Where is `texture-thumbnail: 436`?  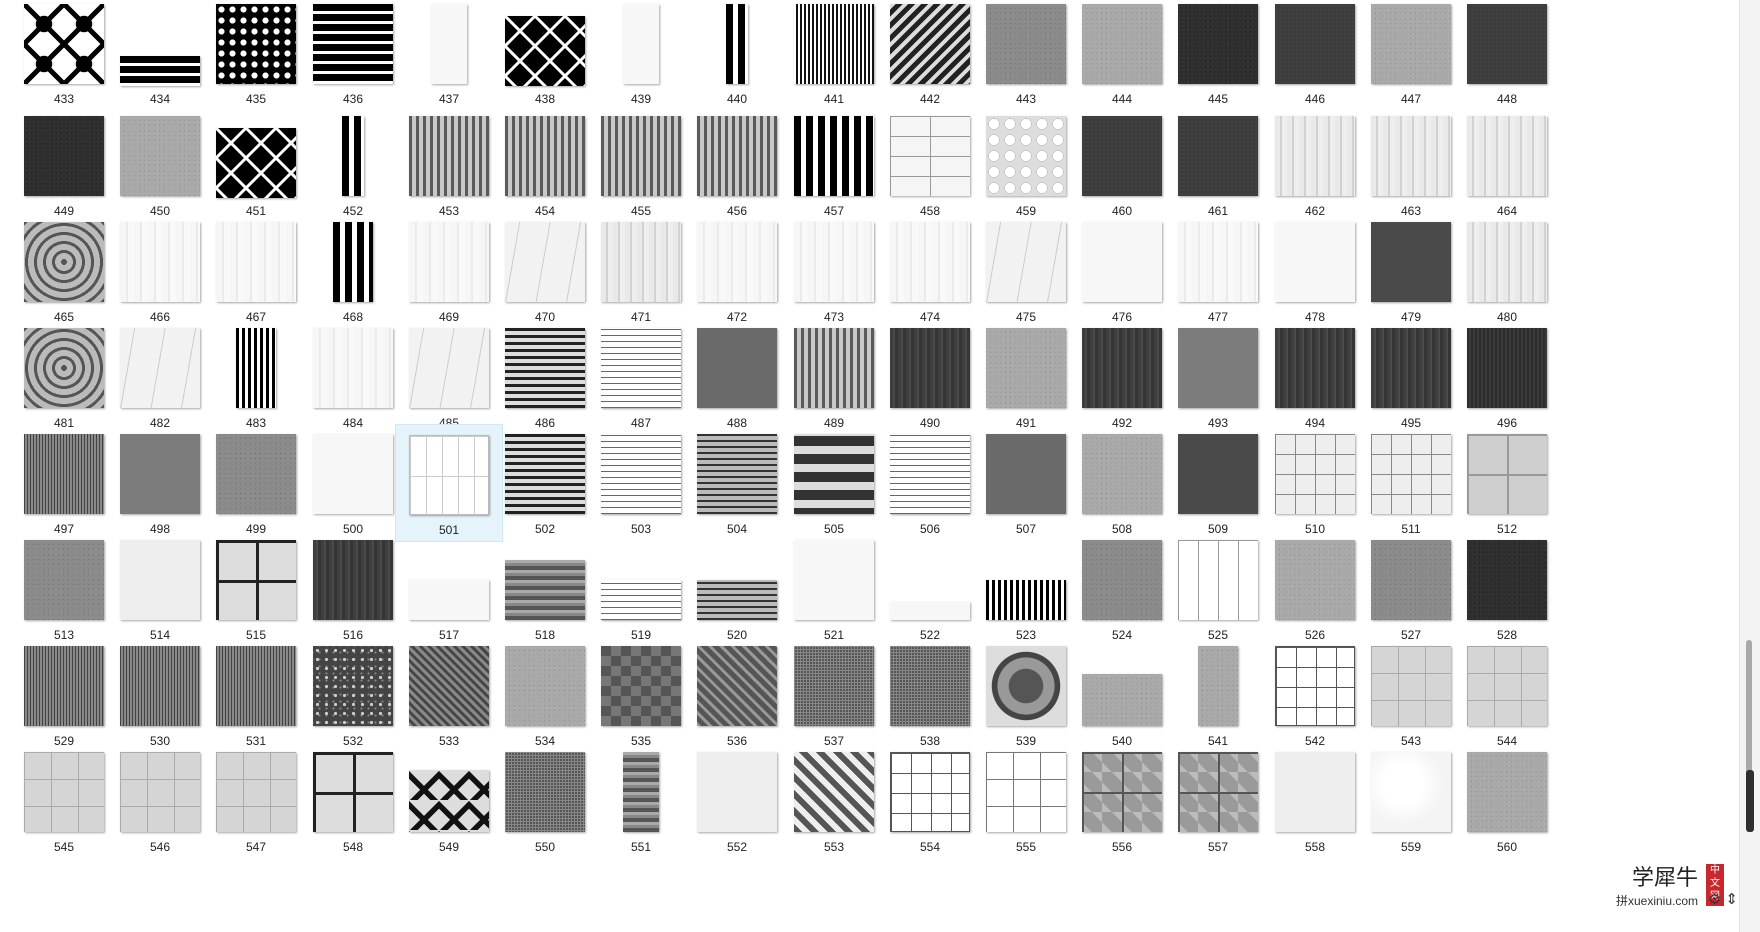 texture-thumbnail: 436 is located at coordinates (353, 56).